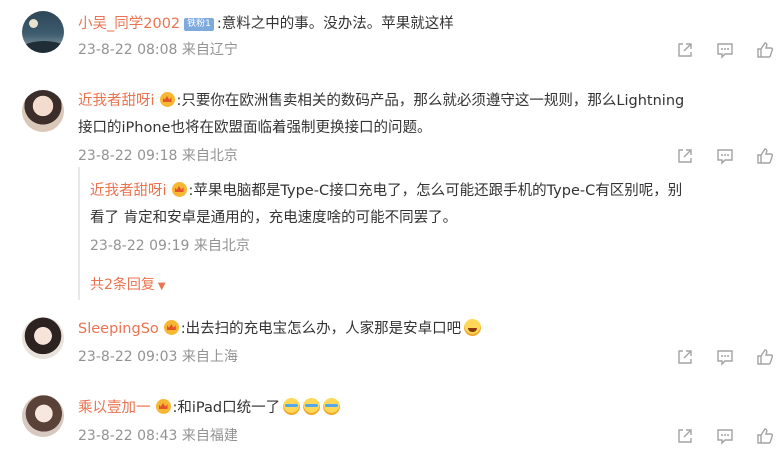 The height and width of the screenshot is (464, 784). I want to click on comment-text: :只要你在欧洲售卖相关的数码产品，那么就必须遵守这一规则，那么Lightning, so click(430, 101).